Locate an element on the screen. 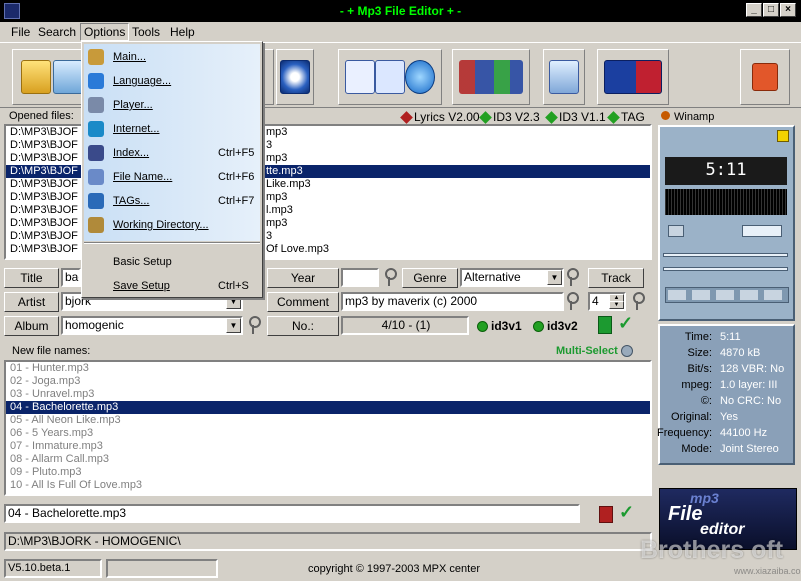 The width and height of the screenshot is (801, 581). genre-button: Genre is located at coordinates (430, 278).